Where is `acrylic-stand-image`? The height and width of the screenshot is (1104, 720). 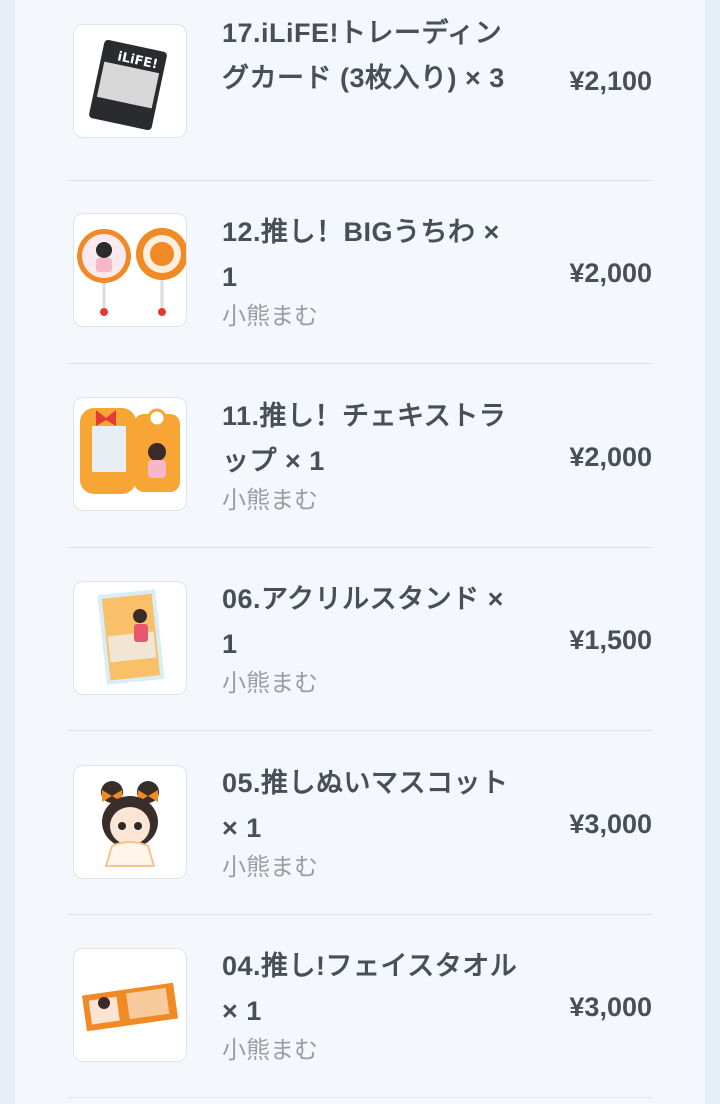 acrylic-stand-image is located at coordinates (131, 637).